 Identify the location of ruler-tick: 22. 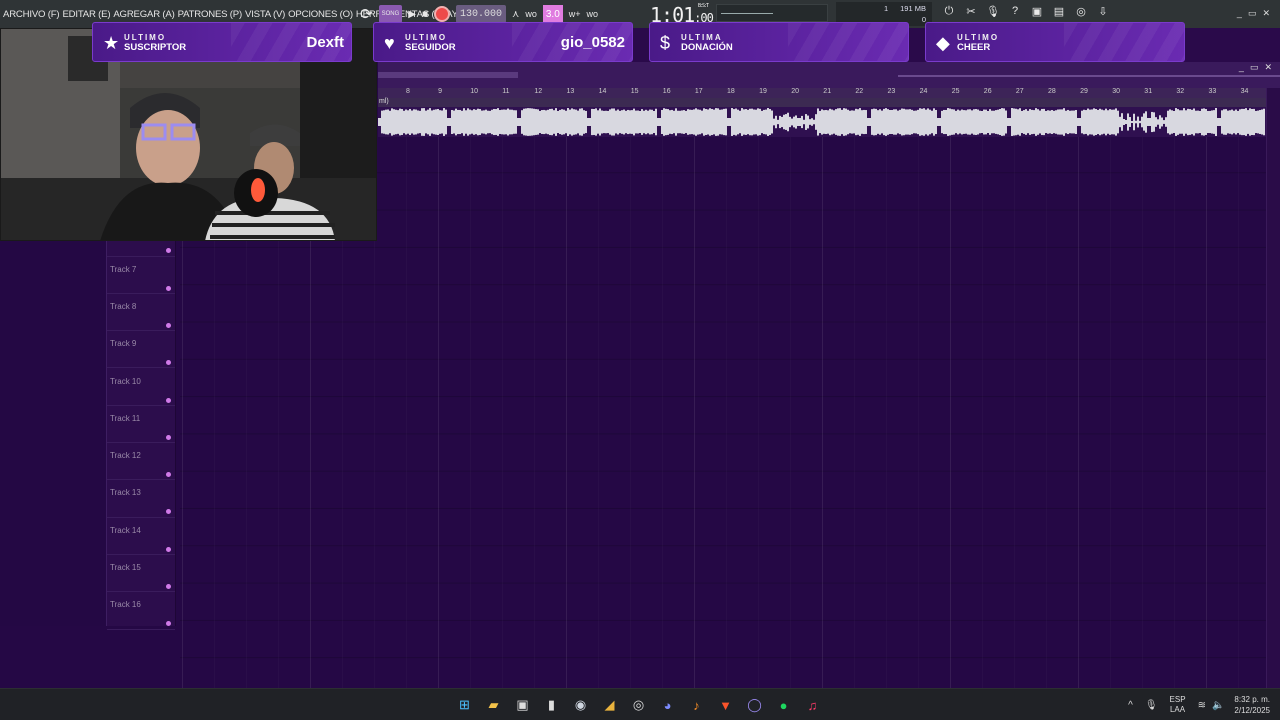
(859, 91).